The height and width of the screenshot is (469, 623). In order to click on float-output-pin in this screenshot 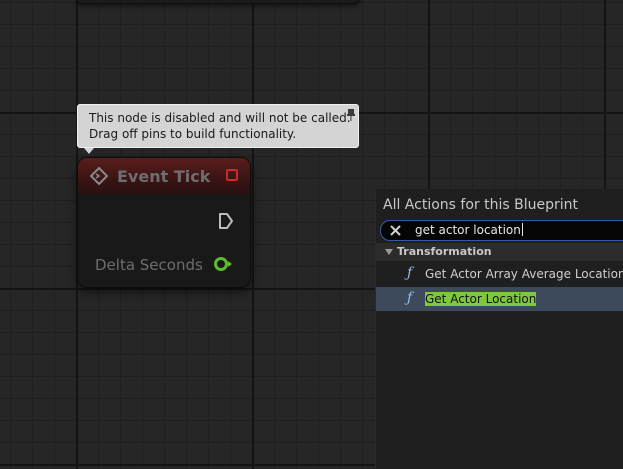, I will do `click(224, 264)`.